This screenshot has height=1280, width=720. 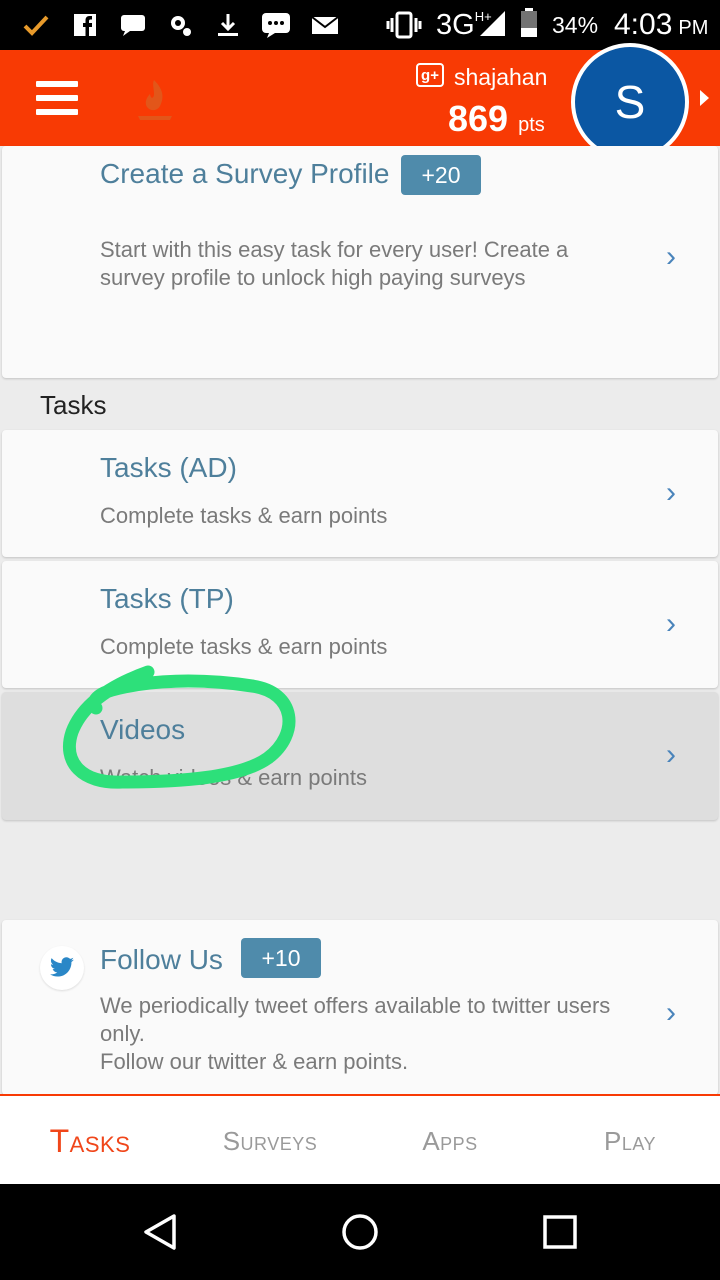 What do you see at coordinates (36, 25) in the screenshot?
I see `check-icon` at bounding box center [36, 25].